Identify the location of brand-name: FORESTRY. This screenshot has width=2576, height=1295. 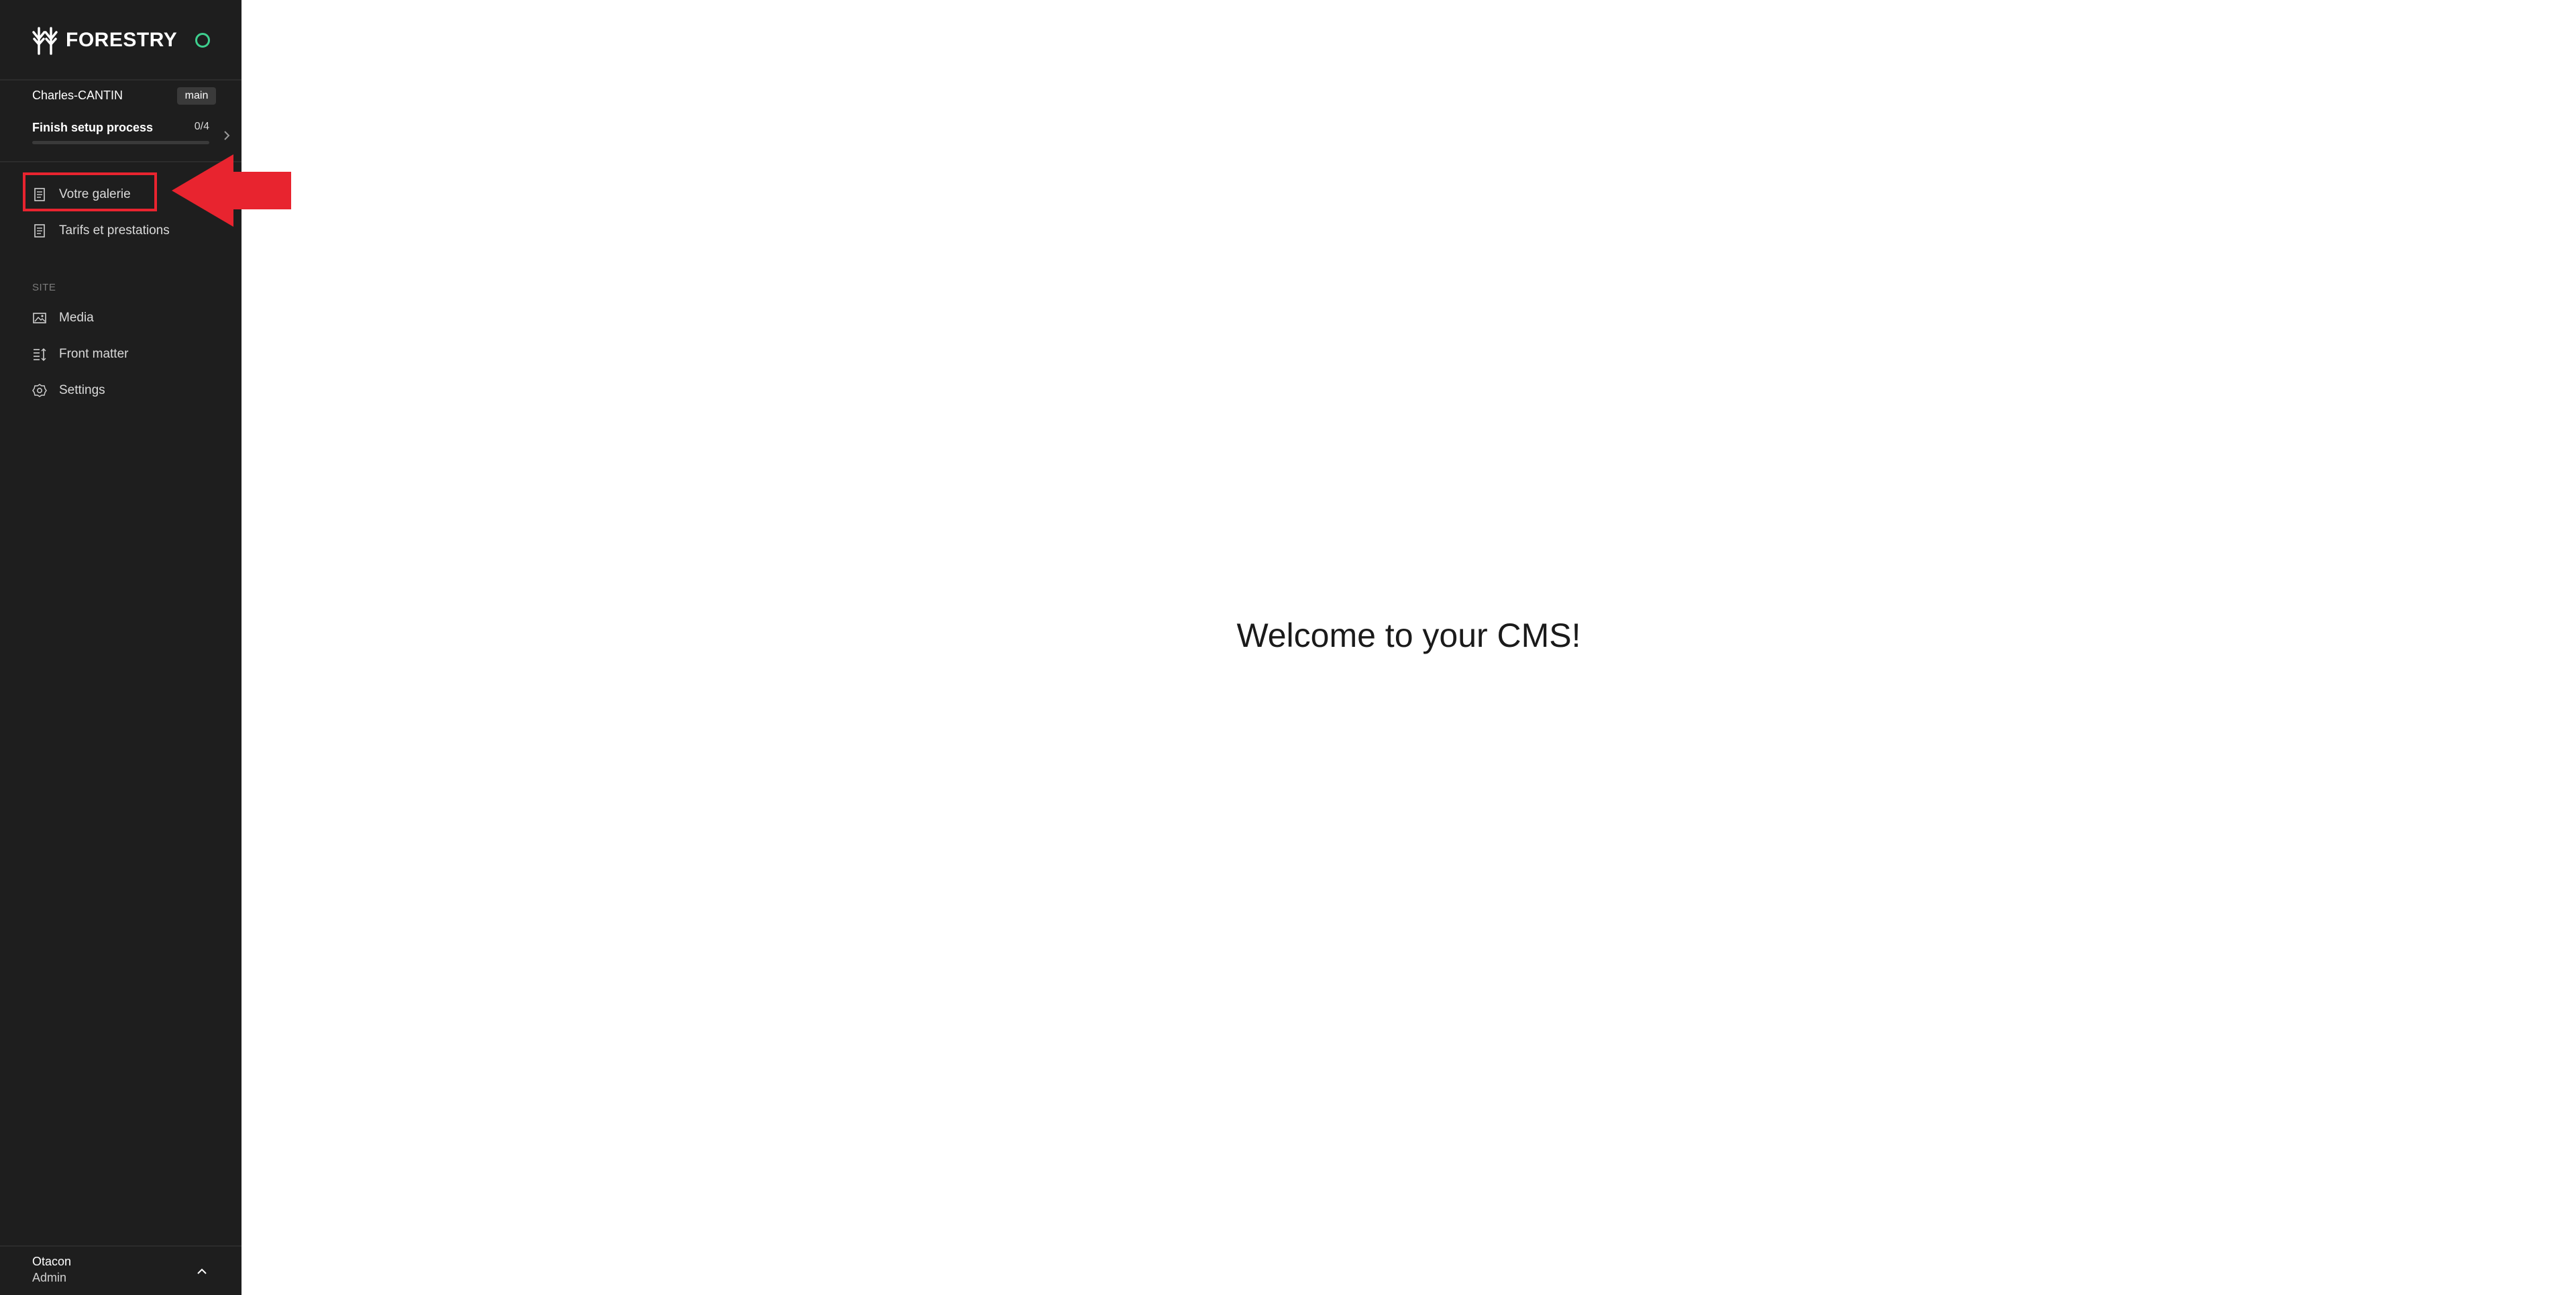
(122, 40).